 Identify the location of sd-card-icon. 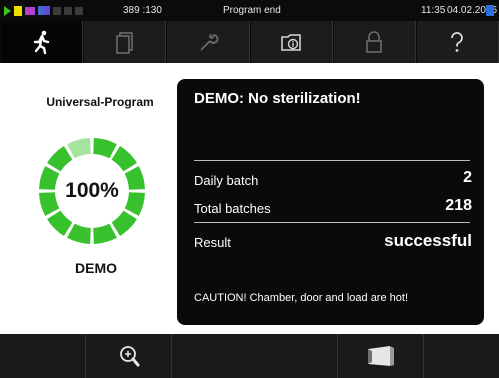
(18, 10).